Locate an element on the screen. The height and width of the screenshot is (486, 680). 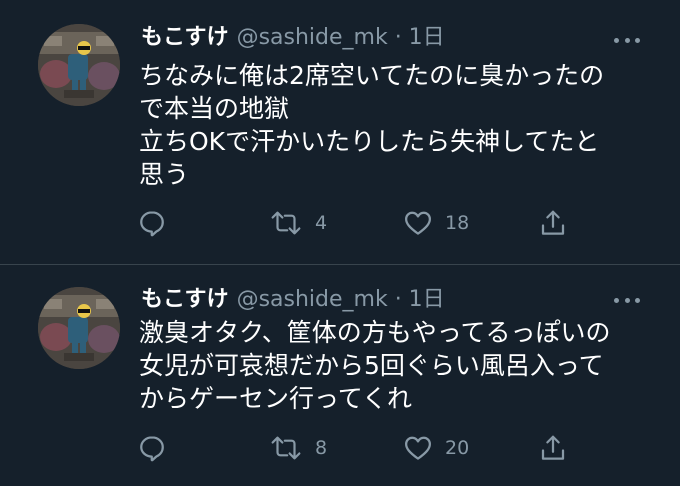
tweet-text-line: で本当の地獄 is located at coordinates (214, 108).